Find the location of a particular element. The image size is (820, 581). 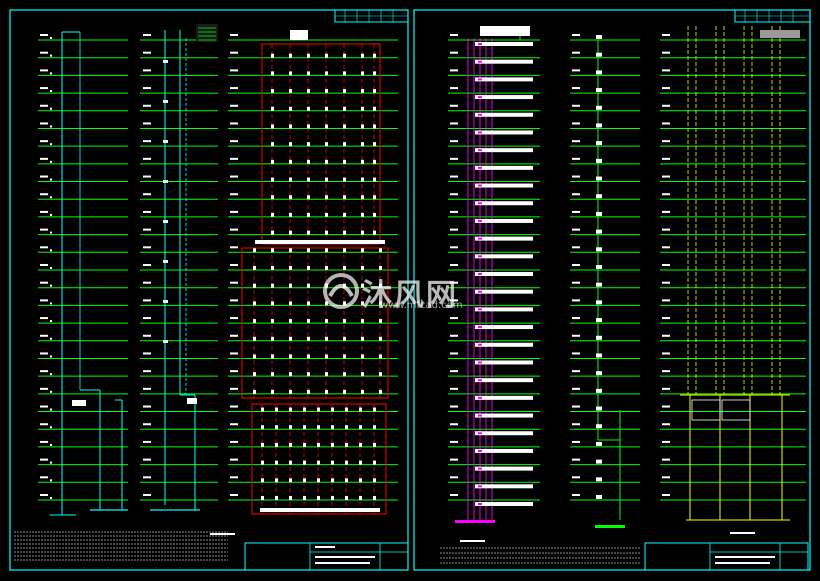

bottom-ring-main is located at coordinates (320, 510).